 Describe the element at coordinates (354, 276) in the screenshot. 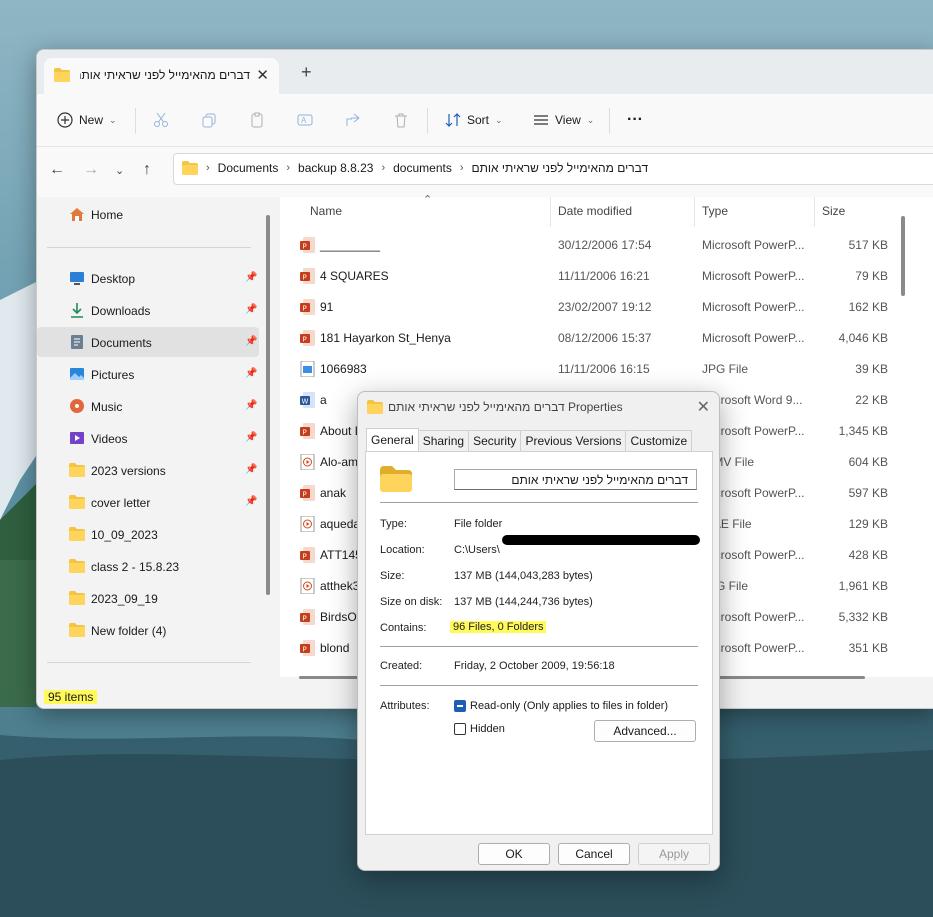

I see `file-name: 4 SQUARES` at that location.